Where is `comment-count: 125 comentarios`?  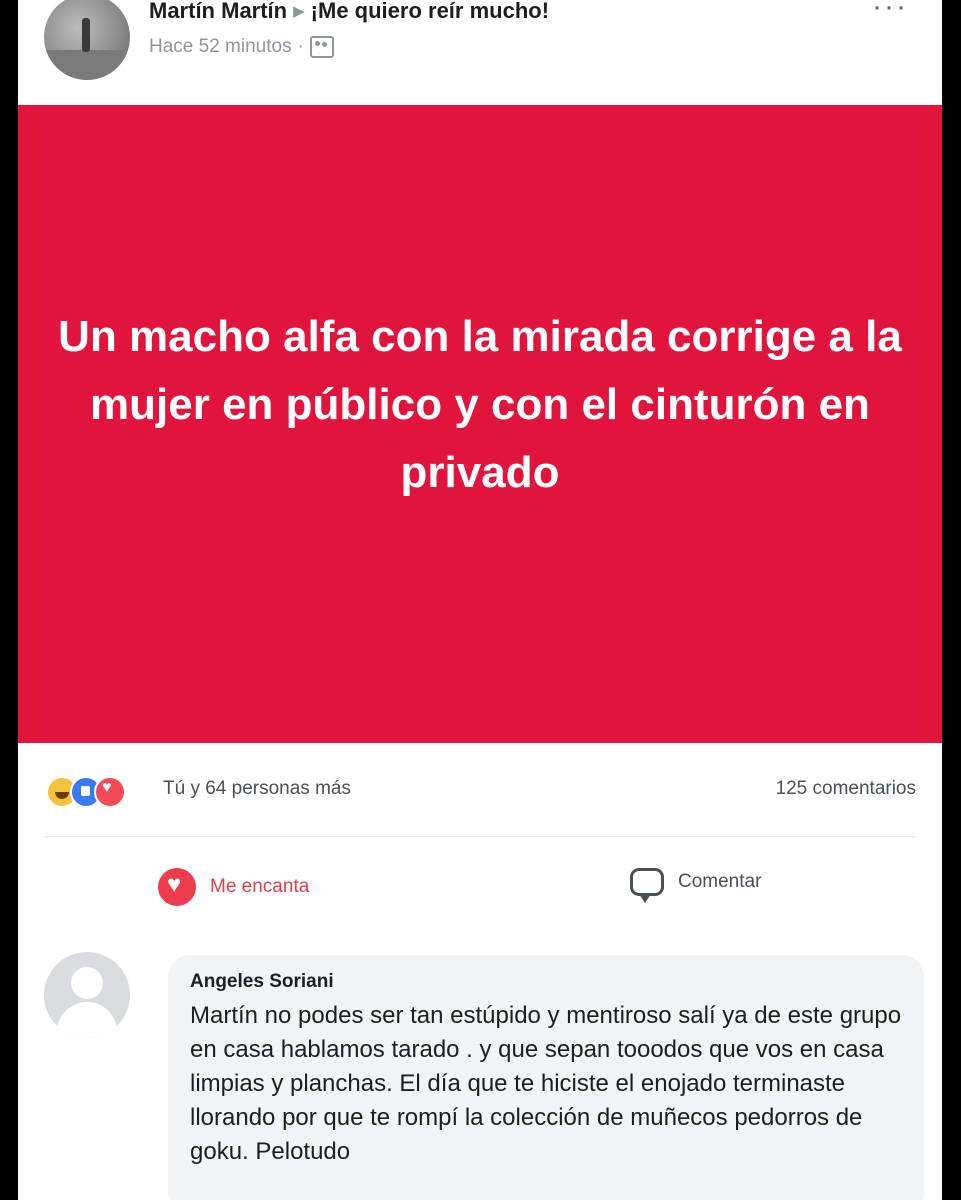
comment-count: 125 comentarios is located at coordinates (846, 789).